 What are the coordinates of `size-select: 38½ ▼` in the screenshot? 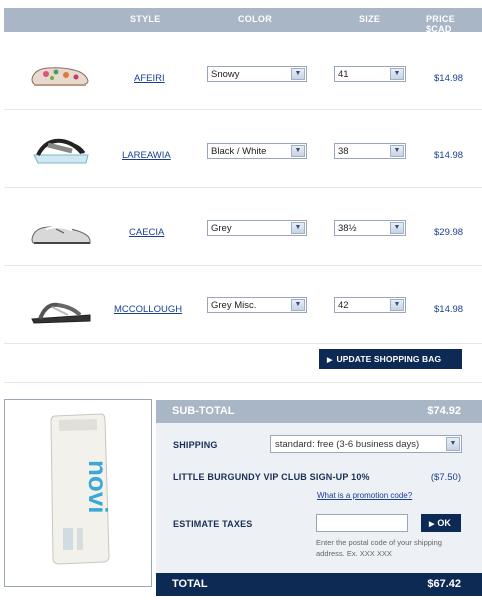 It's located at (370, 228).